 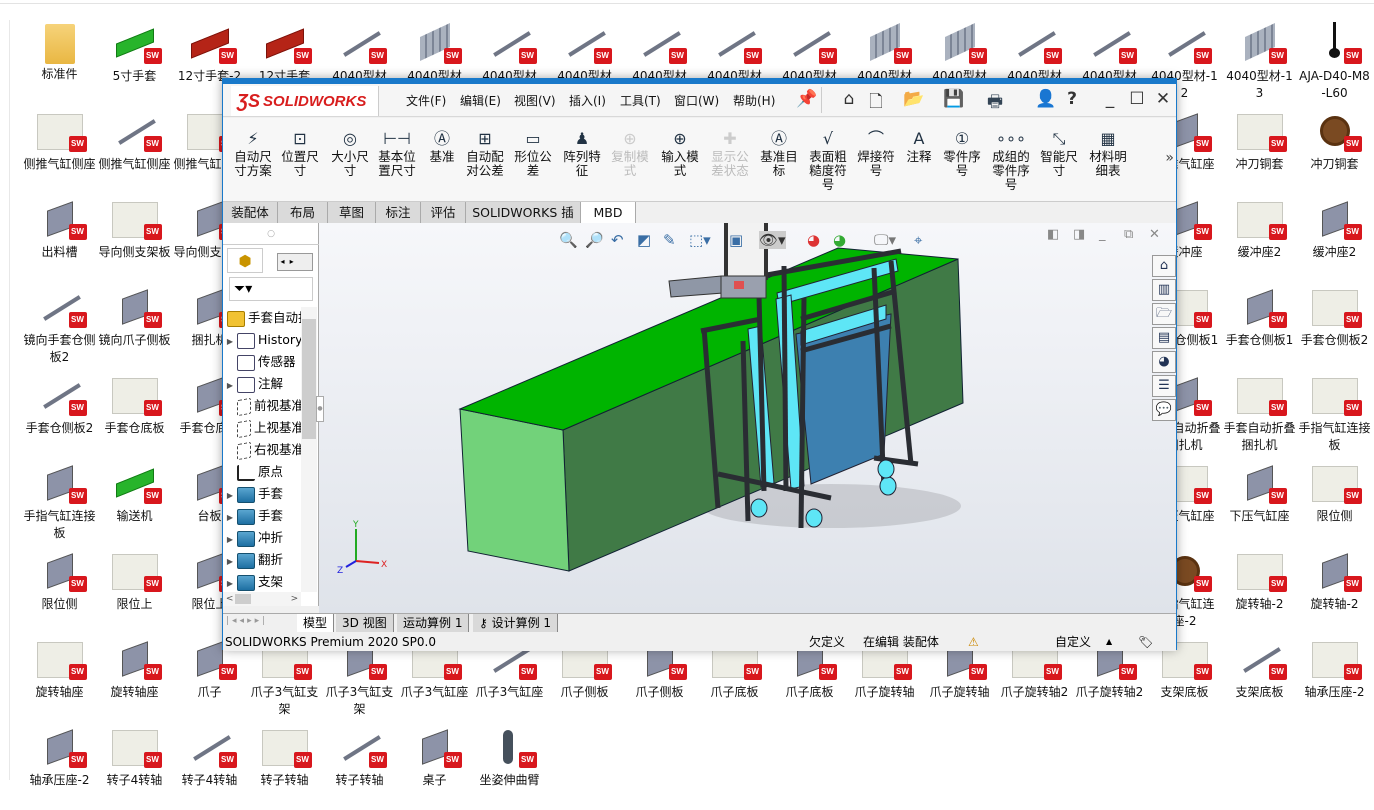 I want to click on desktop-file-icon: 限位上, so click(x=134, y=591).